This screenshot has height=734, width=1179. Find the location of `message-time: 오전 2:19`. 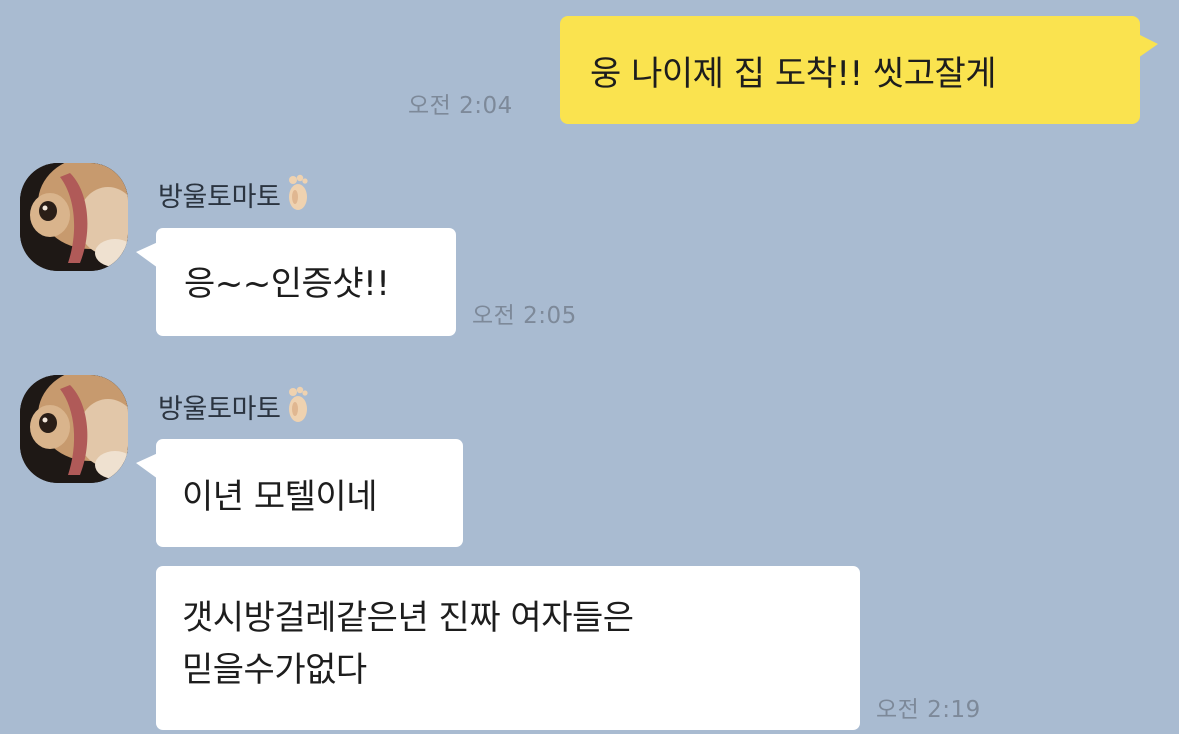

message-time: 오전 2:19 is located at coordinates (928, 710).